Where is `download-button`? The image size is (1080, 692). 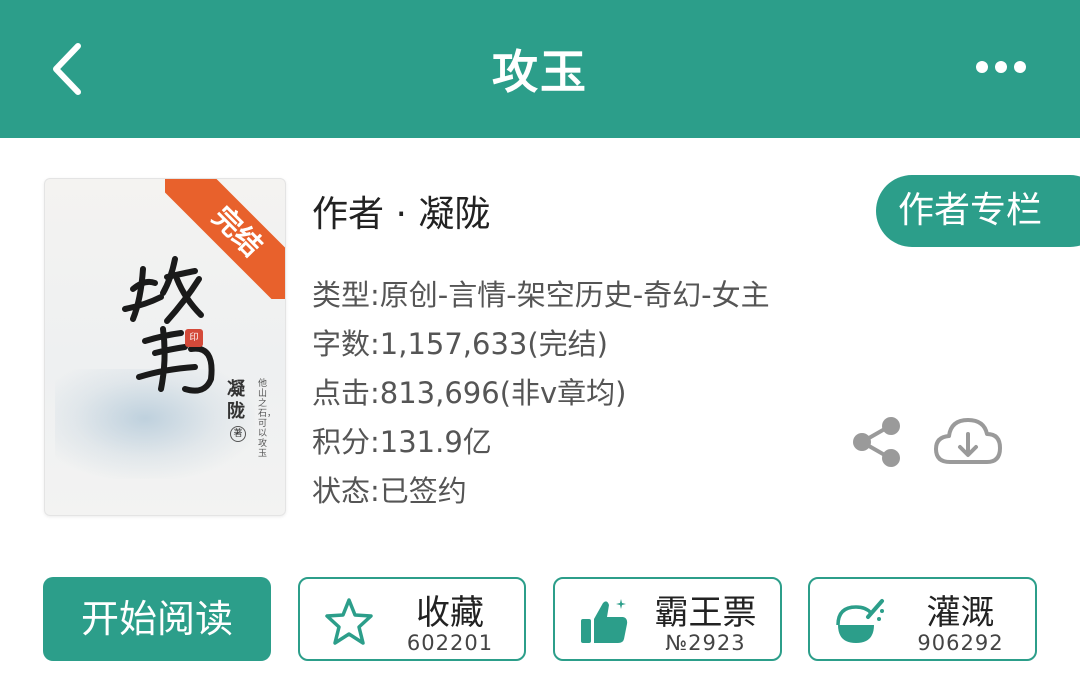 download-button is located at coordinates (968, 441).